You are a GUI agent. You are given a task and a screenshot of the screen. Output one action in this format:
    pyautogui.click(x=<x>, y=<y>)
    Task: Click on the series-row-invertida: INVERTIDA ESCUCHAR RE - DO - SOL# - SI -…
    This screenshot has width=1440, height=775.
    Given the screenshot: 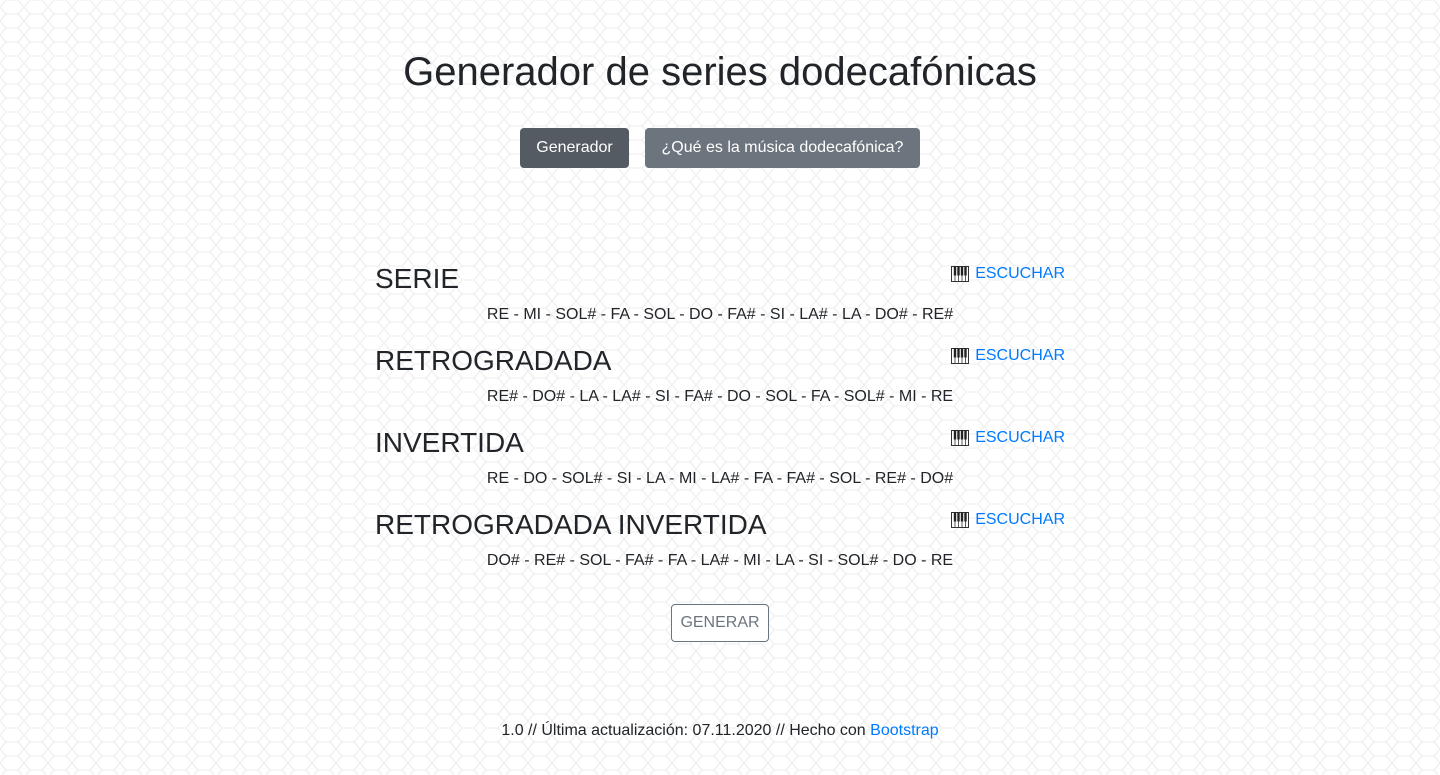 What is the action you would take?
    pyautogui.click(x=720, y=465)
    